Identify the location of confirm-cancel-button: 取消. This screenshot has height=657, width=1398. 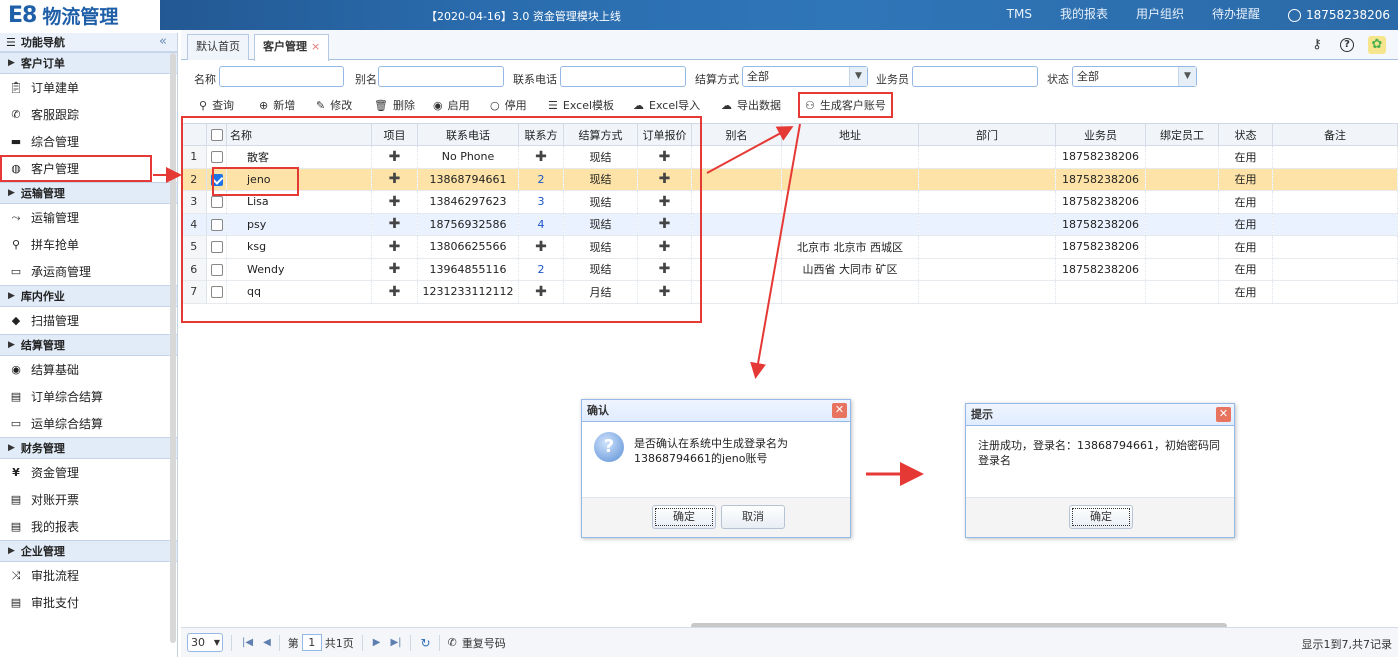
(753, 517).